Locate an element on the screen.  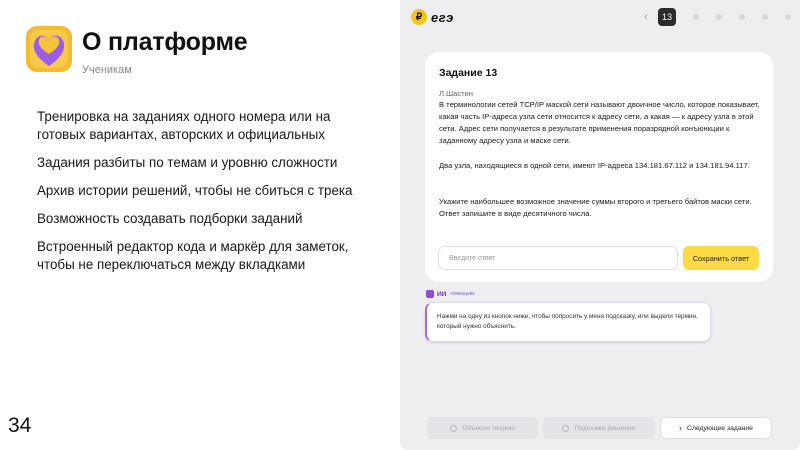
assistant-name-suffix: -помощник is located at coordinates (462, 294).